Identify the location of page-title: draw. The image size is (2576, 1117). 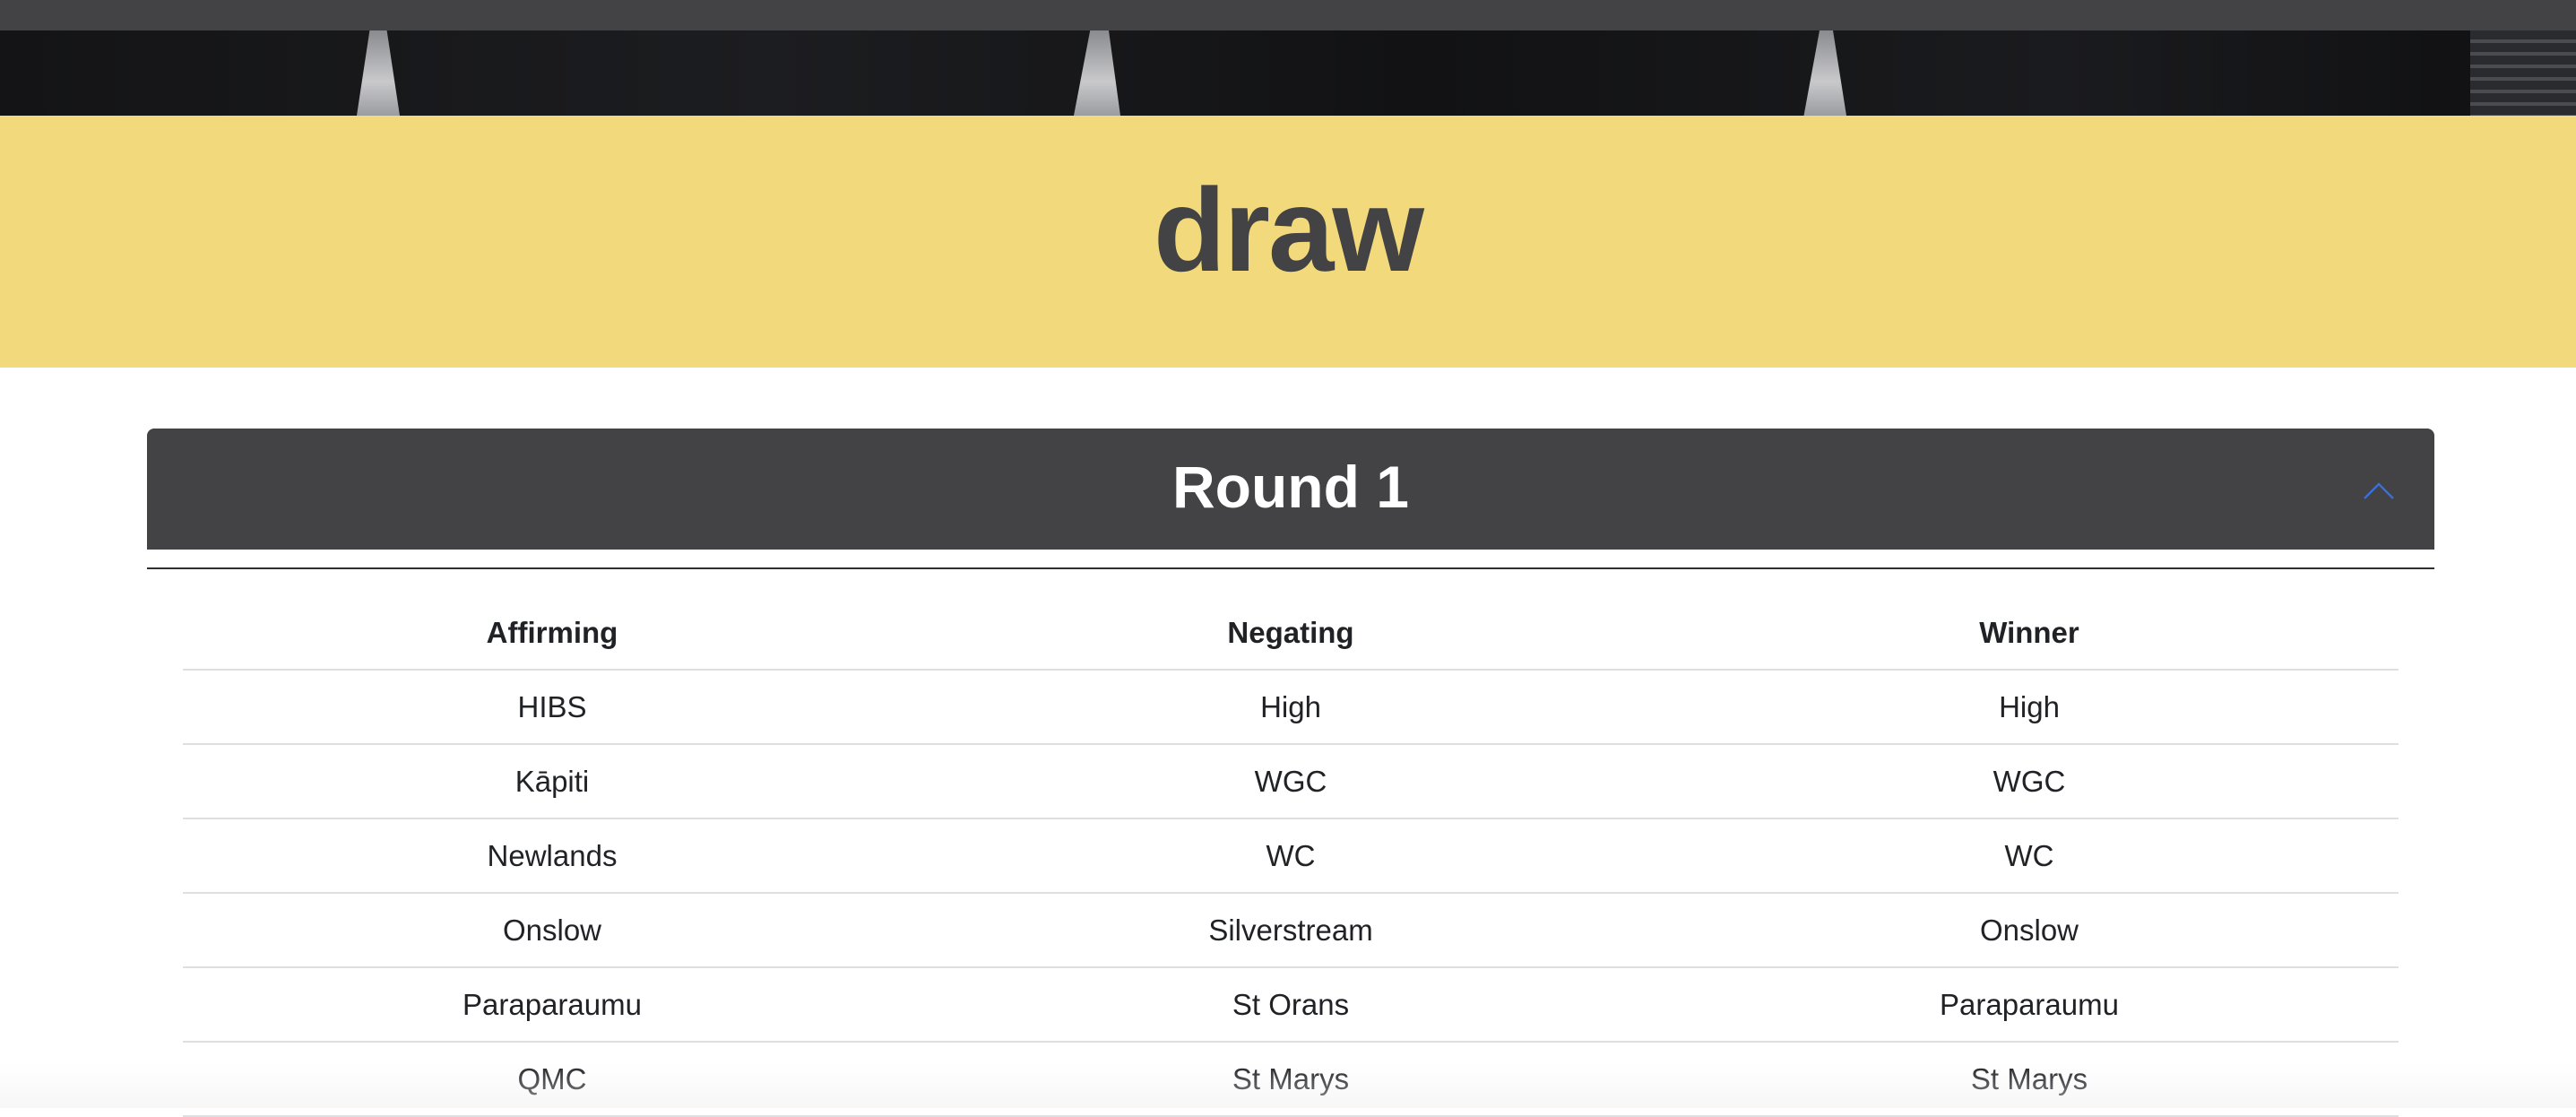
(1288, 230).